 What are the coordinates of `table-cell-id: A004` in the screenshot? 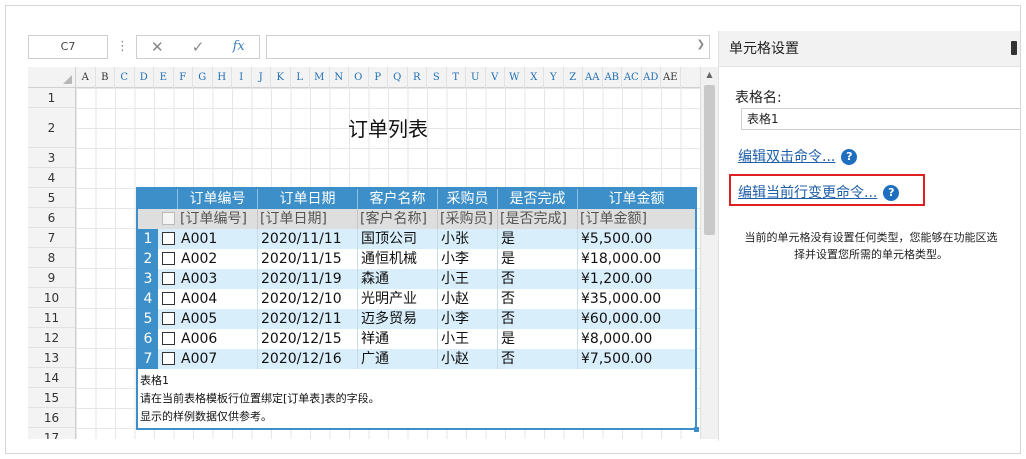 It's located at (218, 299).